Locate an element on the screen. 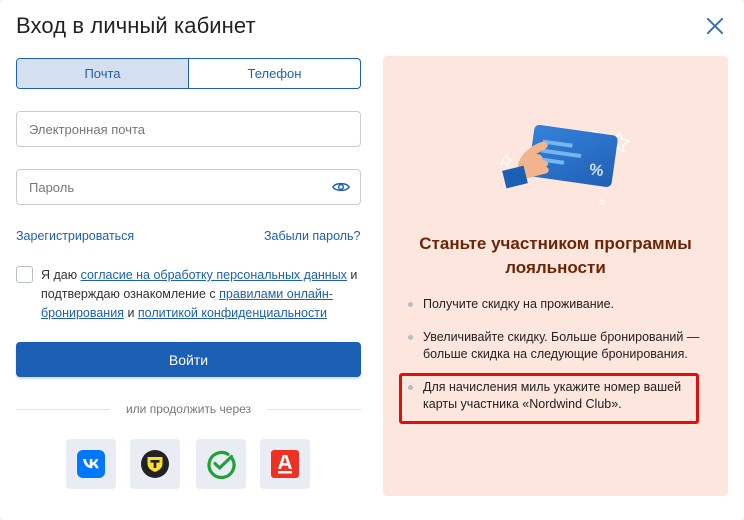  login-method-tabs: Почта Телефон is located at coordinates (188, 73).